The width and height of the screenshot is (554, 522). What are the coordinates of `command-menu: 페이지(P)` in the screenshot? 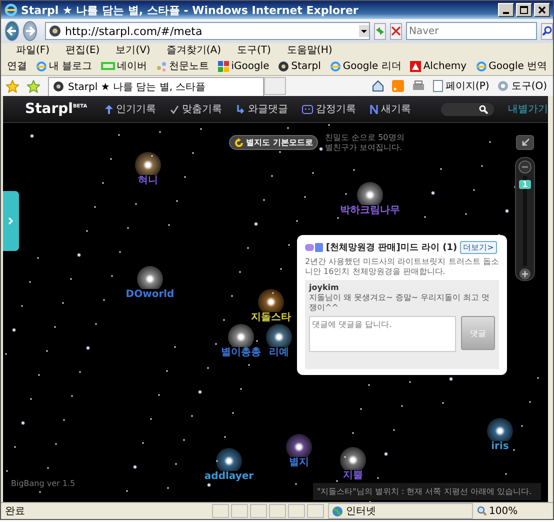 It's located at (461, 86).